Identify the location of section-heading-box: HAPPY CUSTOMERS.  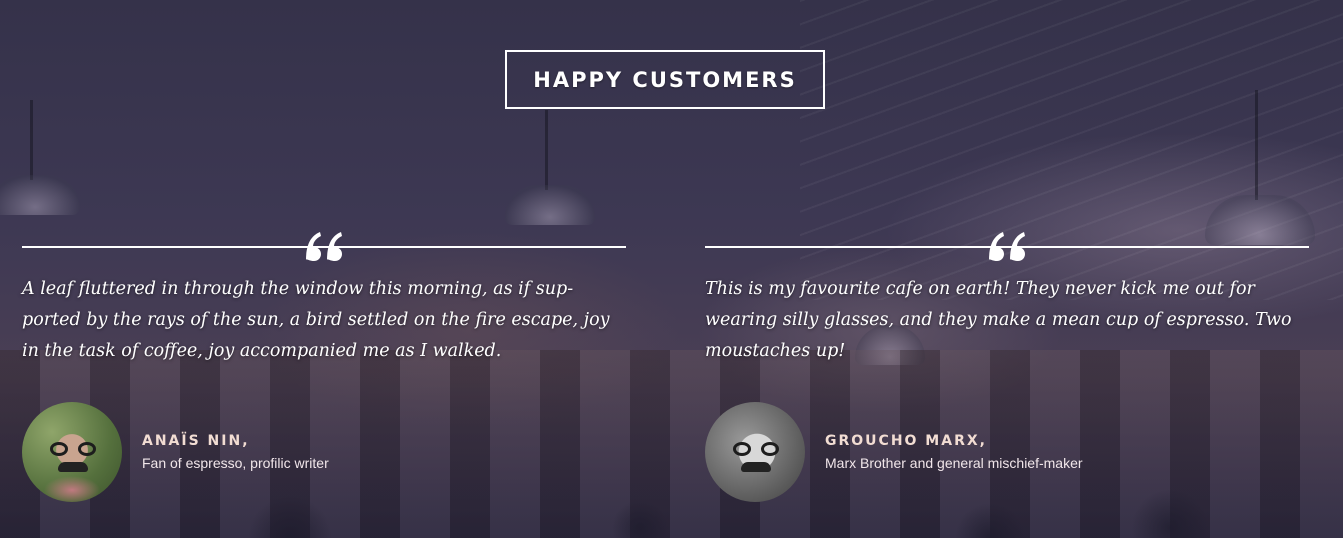
(665, 79).